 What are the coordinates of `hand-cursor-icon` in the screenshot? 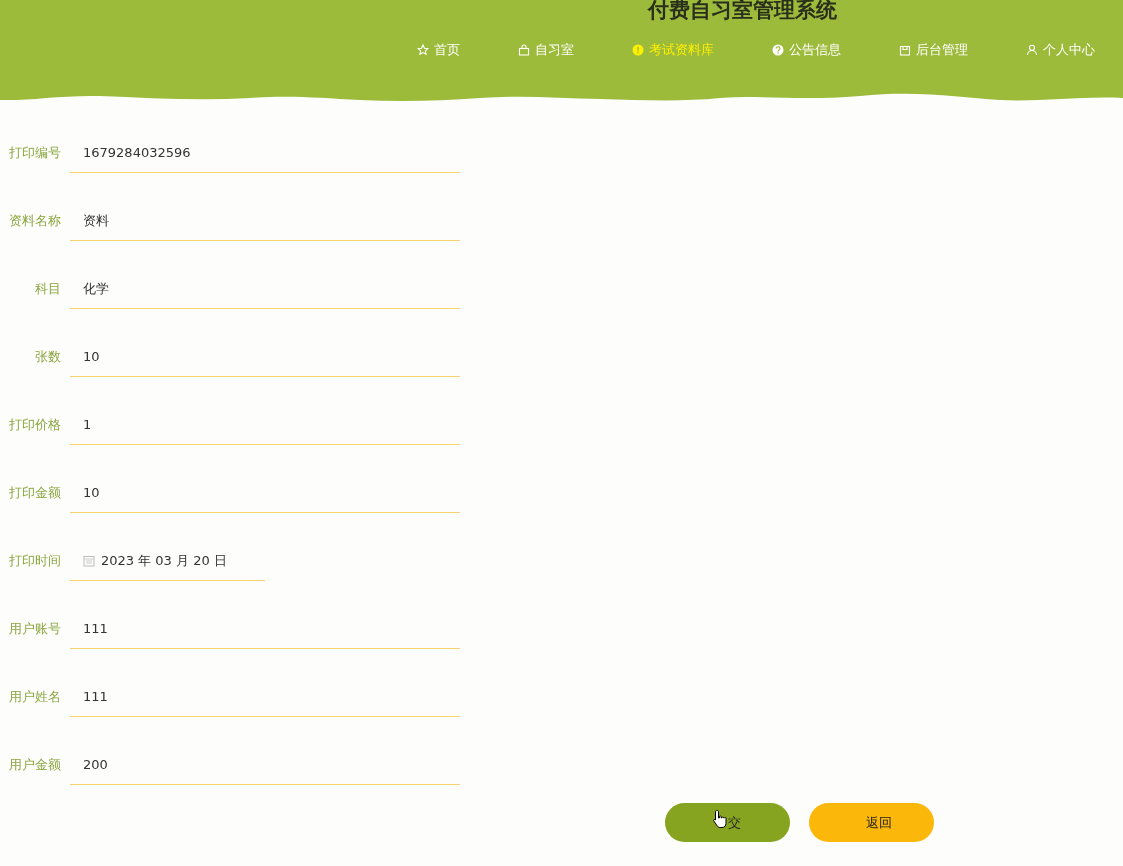 It's located at (720, 819).